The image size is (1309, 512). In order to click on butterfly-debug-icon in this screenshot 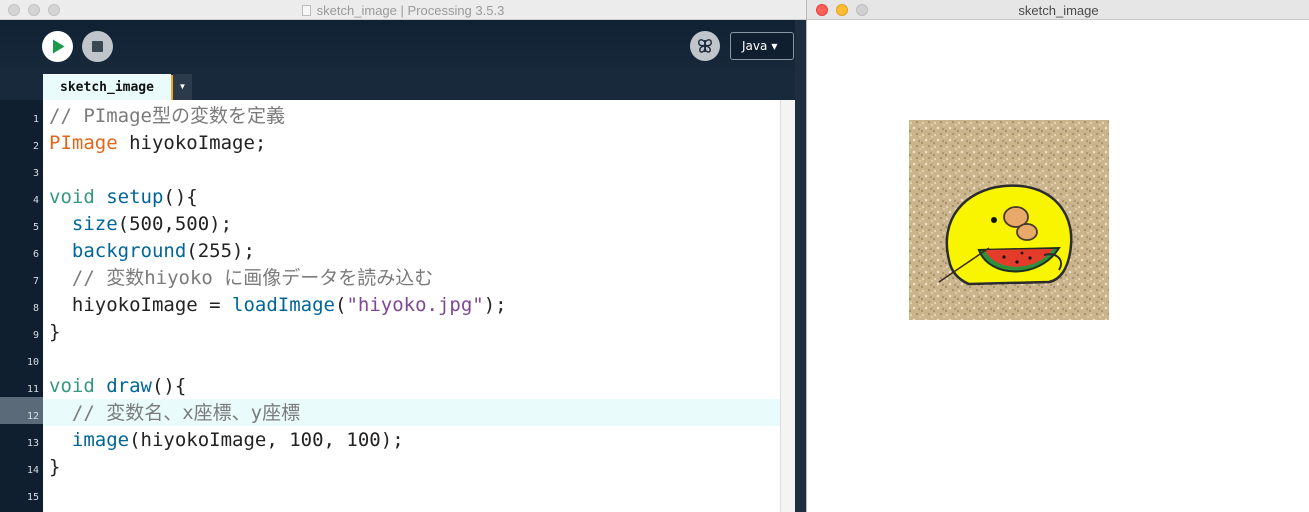, I will do `click(705, 46)`.